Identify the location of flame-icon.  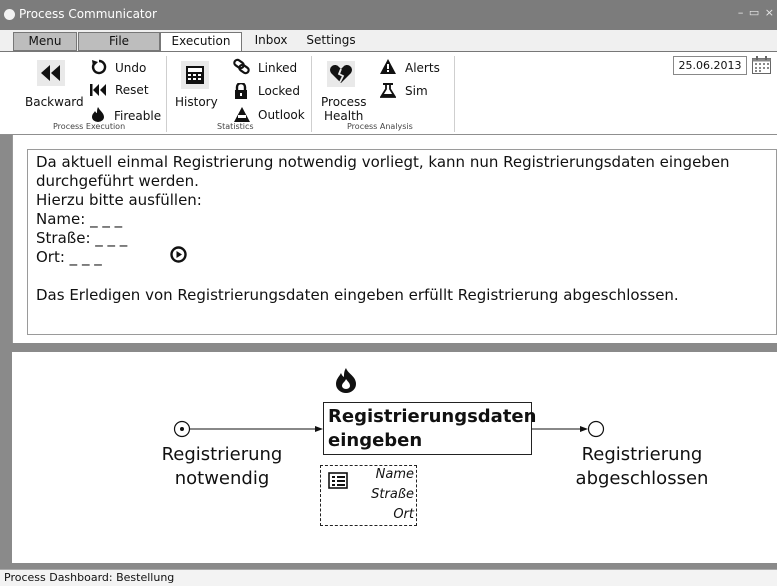
(98, 114).